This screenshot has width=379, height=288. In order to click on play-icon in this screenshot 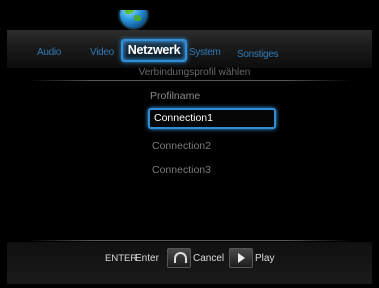, I will do `click(241, 258)`.